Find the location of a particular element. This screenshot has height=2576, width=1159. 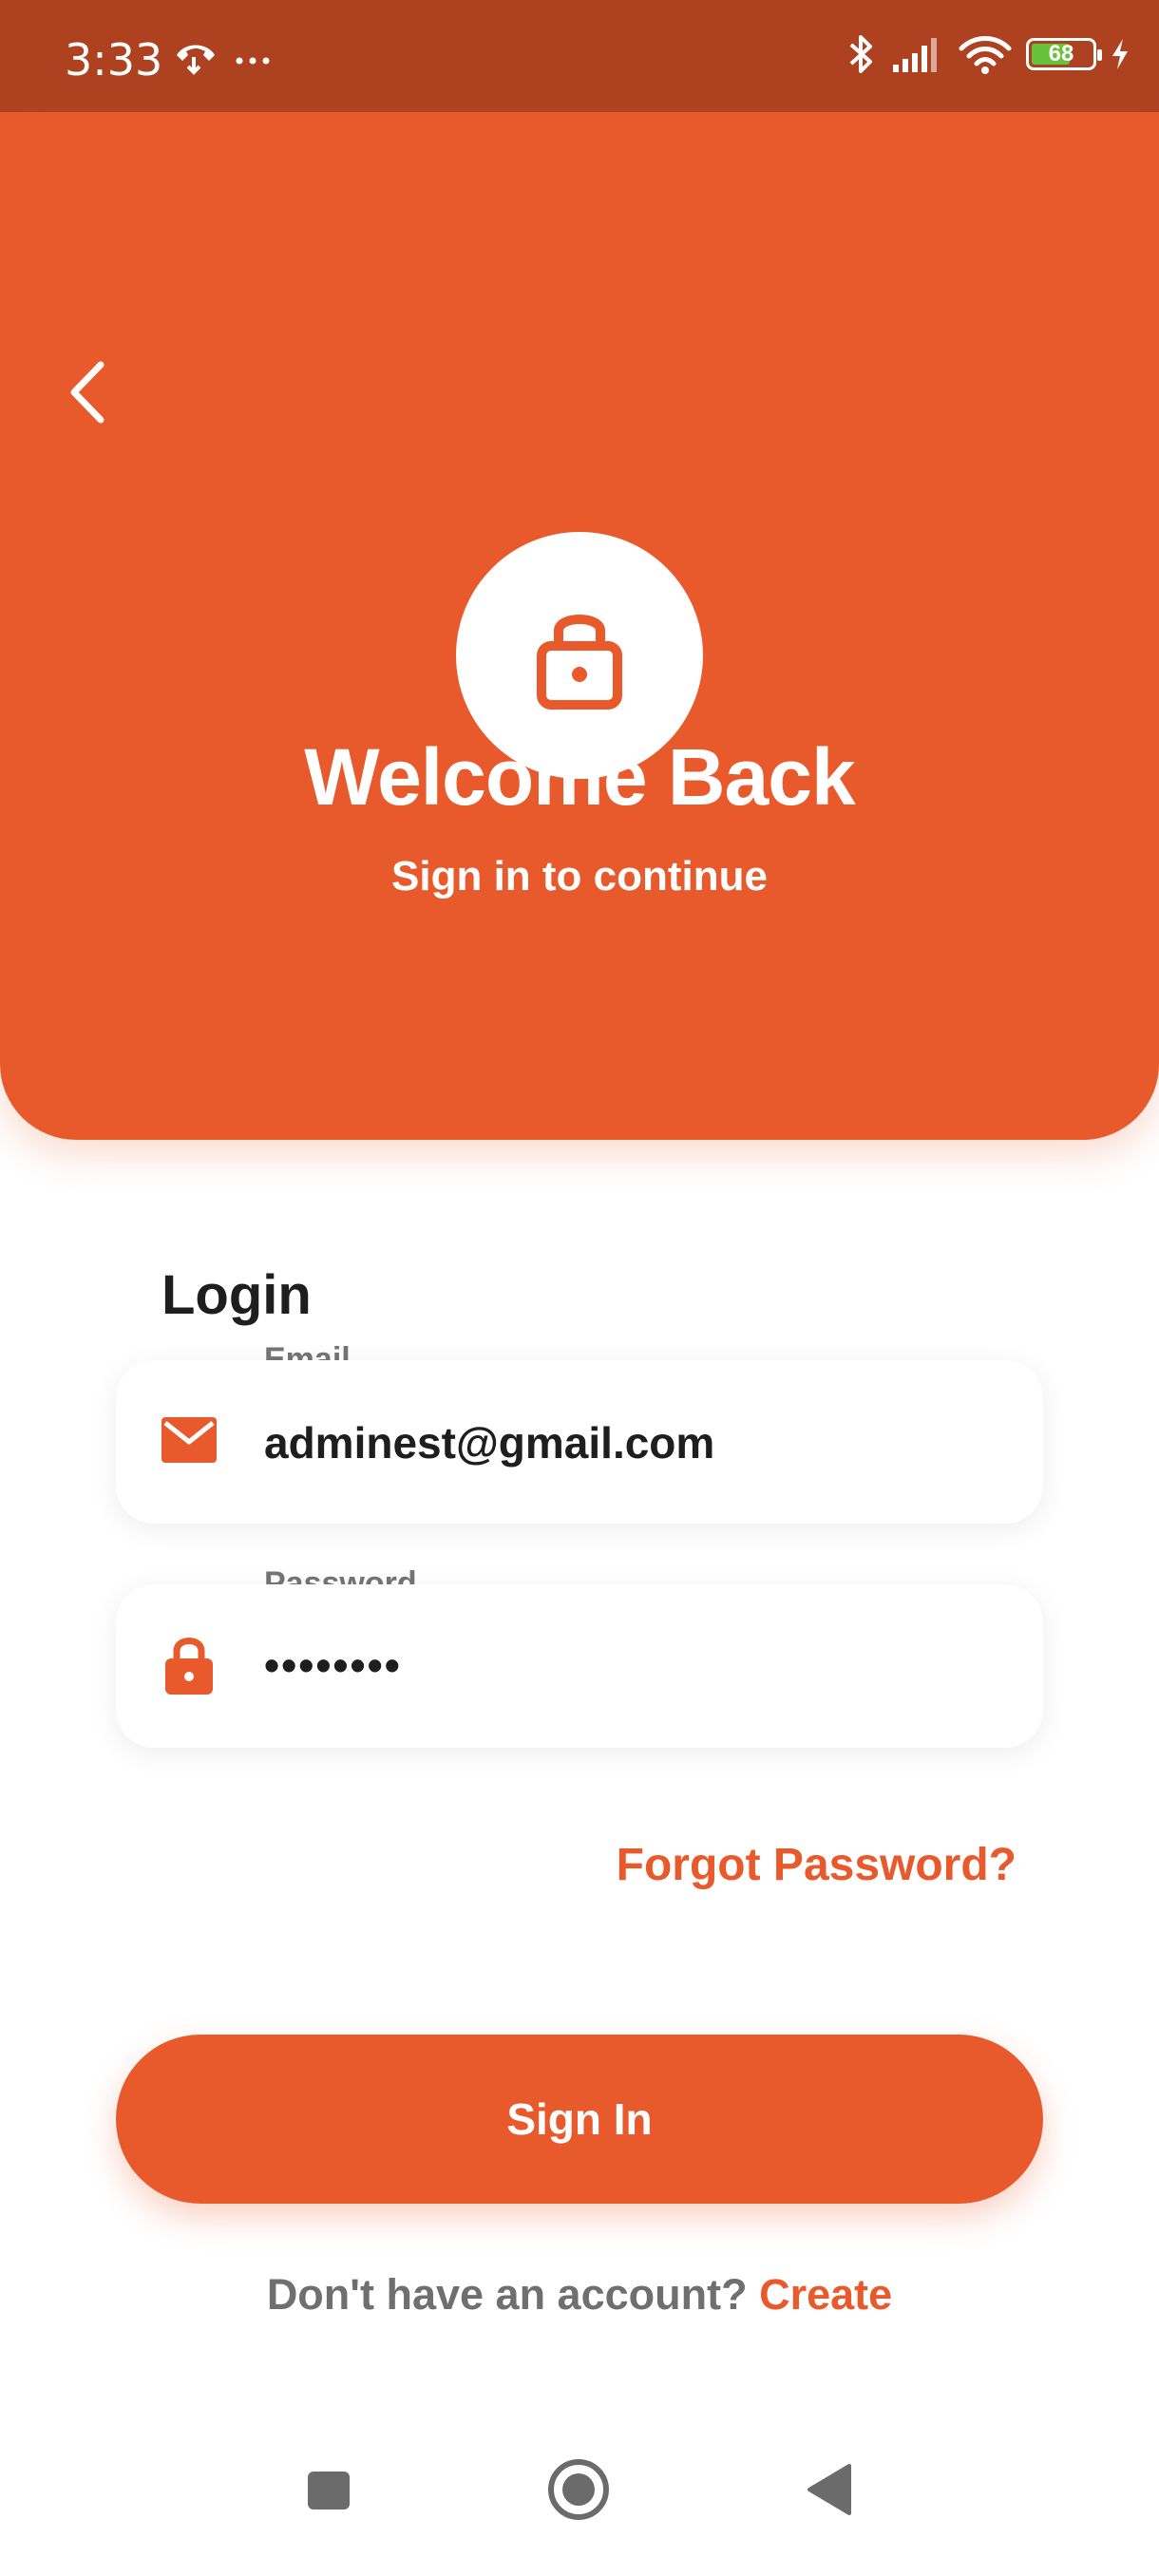

mail-icon is located at coordinates (189, 1442).